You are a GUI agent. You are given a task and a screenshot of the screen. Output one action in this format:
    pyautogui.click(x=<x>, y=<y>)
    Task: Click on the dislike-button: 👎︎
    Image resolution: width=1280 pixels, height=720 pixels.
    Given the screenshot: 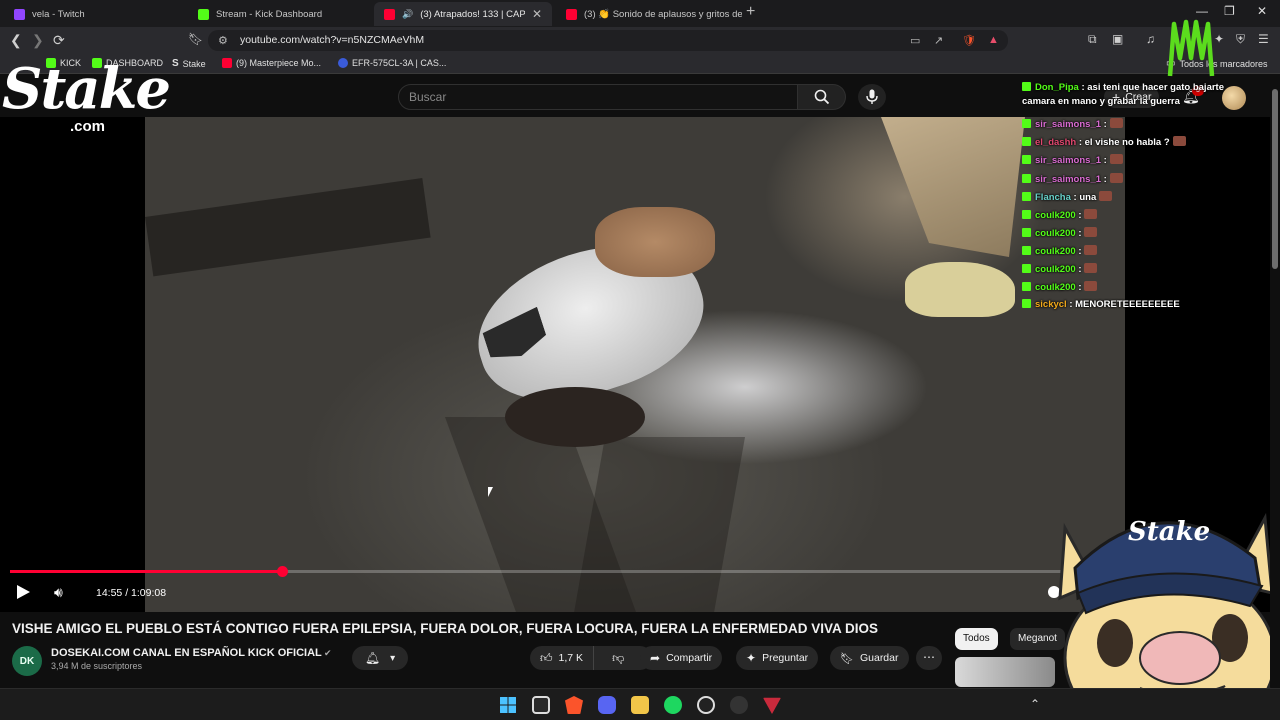 What is the action you would take?
    pyautogui.click(x=618, y=658)
    